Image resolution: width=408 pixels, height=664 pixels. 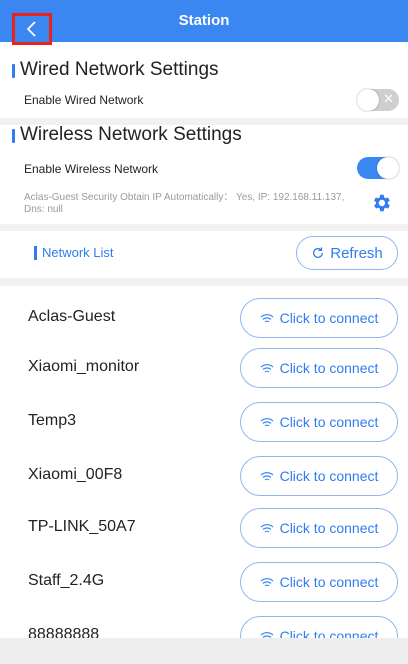 I want to click on top-app-bar: Station, so click(x=204, y=22).